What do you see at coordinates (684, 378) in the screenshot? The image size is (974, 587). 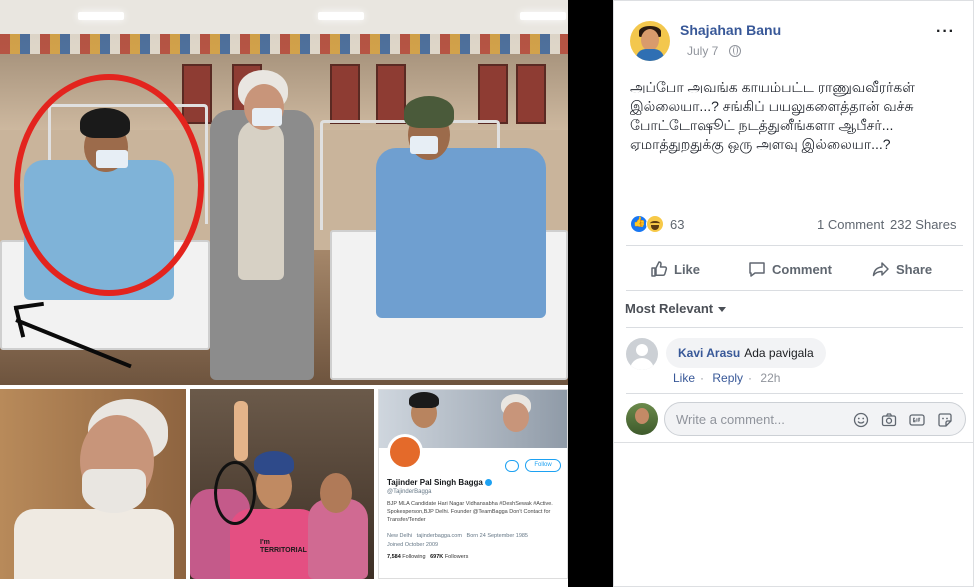 I see `comment-like-link: Like` at bounding box center [684, 378].